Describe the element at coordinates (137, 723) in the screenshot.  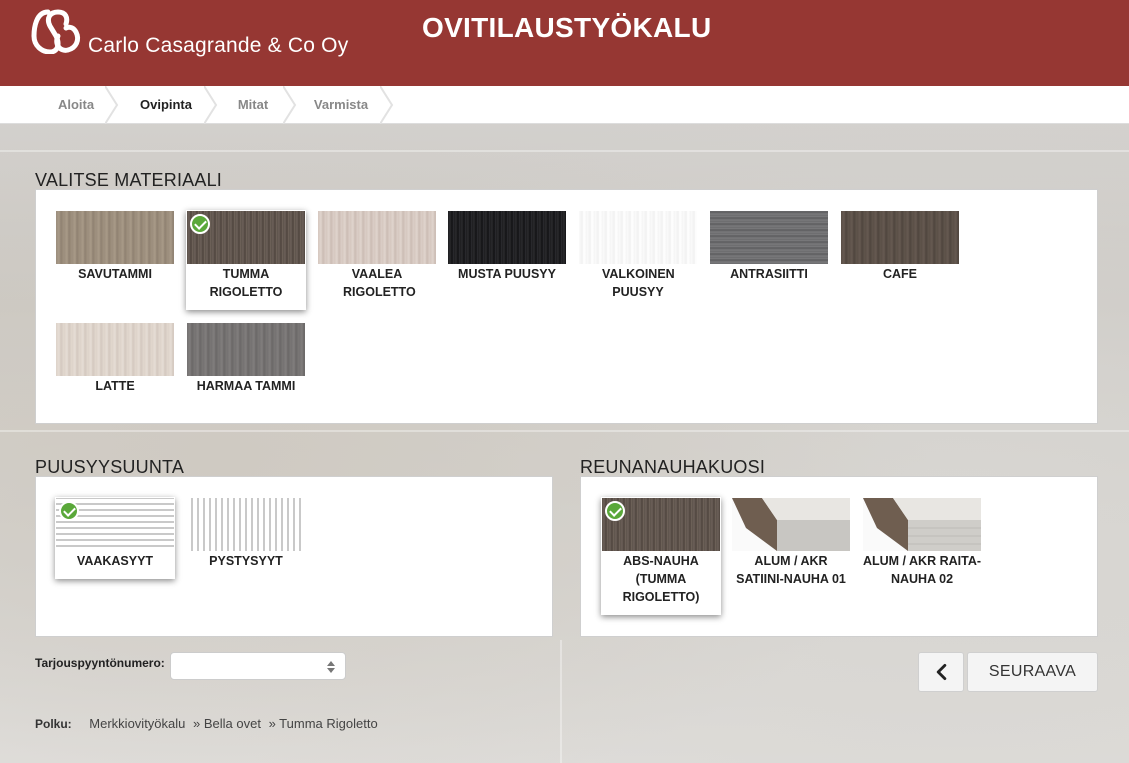
I see `path-crumb: Merkkiovityökalu` at that location.